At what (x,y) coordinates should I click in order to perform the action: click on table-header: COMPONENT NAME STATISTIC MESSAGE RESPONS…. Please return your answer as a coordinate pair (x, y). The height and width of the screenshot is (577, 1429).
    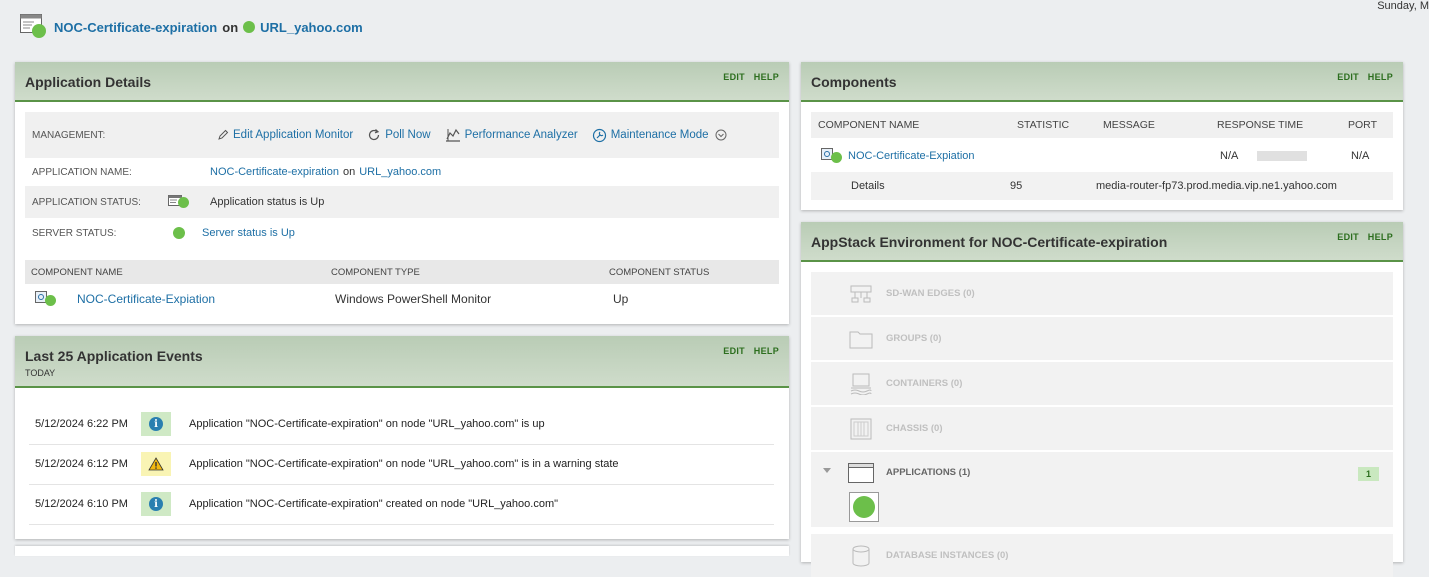
    Looking at the image, I should click on (1102, 125).